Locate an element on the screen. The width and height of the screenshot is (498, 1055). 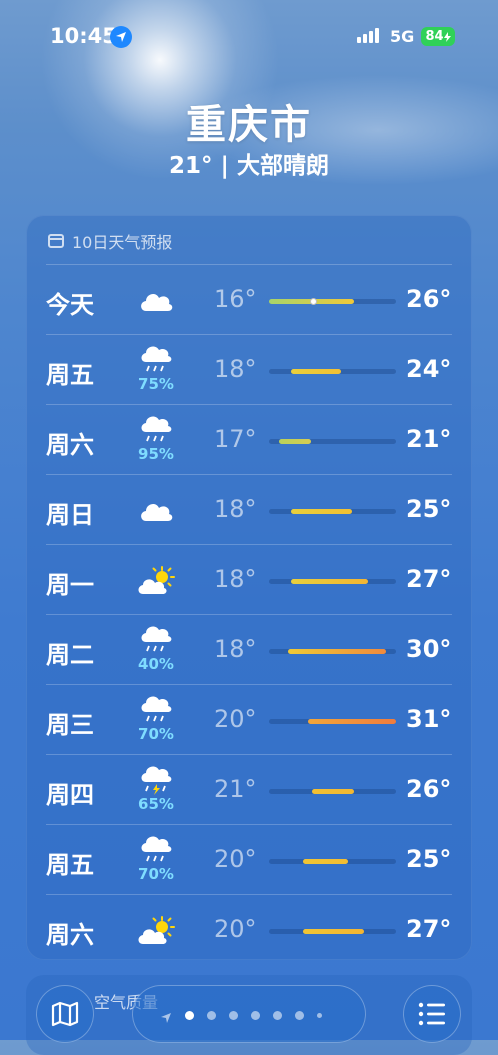
weather-icon-group: 65% is located at coordinates (156, 791).